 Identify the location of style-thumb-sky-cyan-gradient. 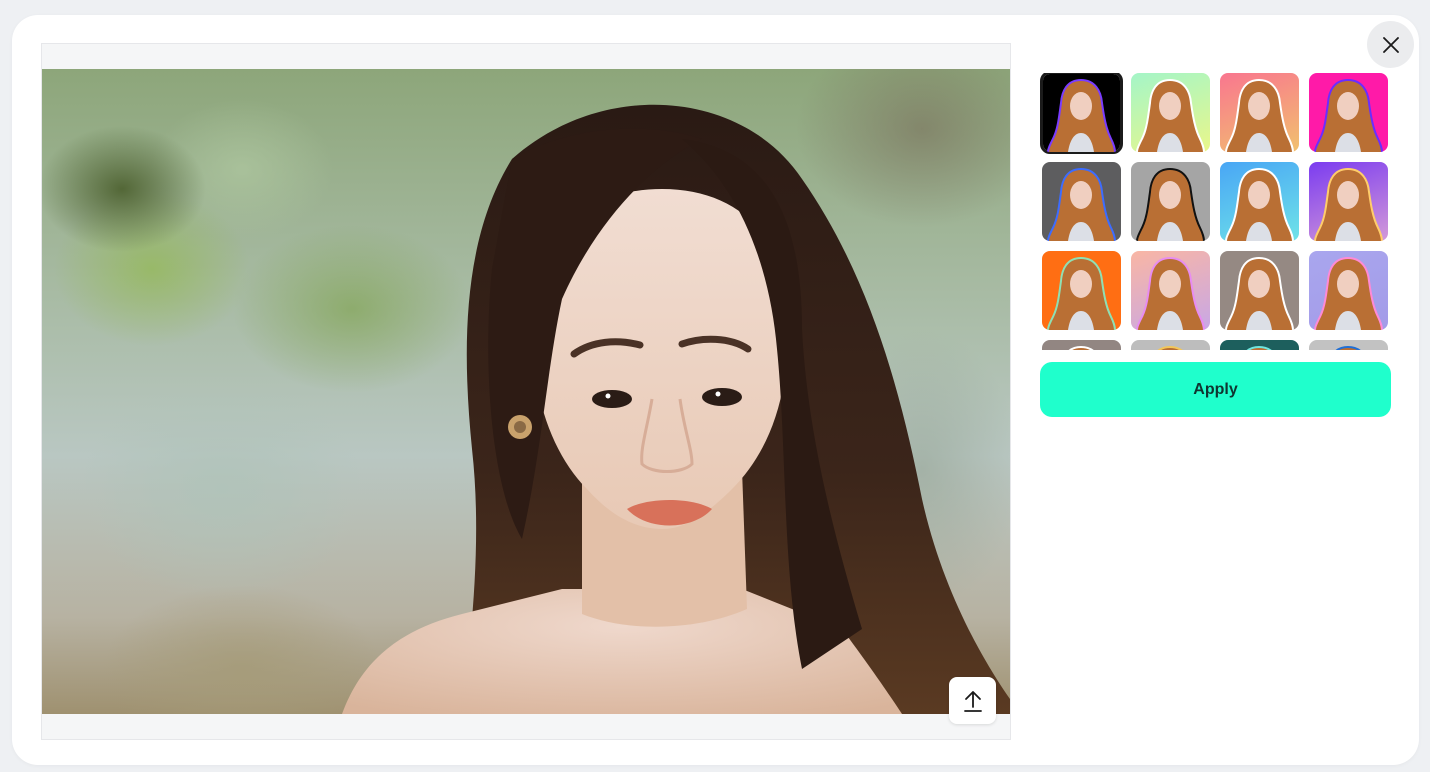
(1259, 201).